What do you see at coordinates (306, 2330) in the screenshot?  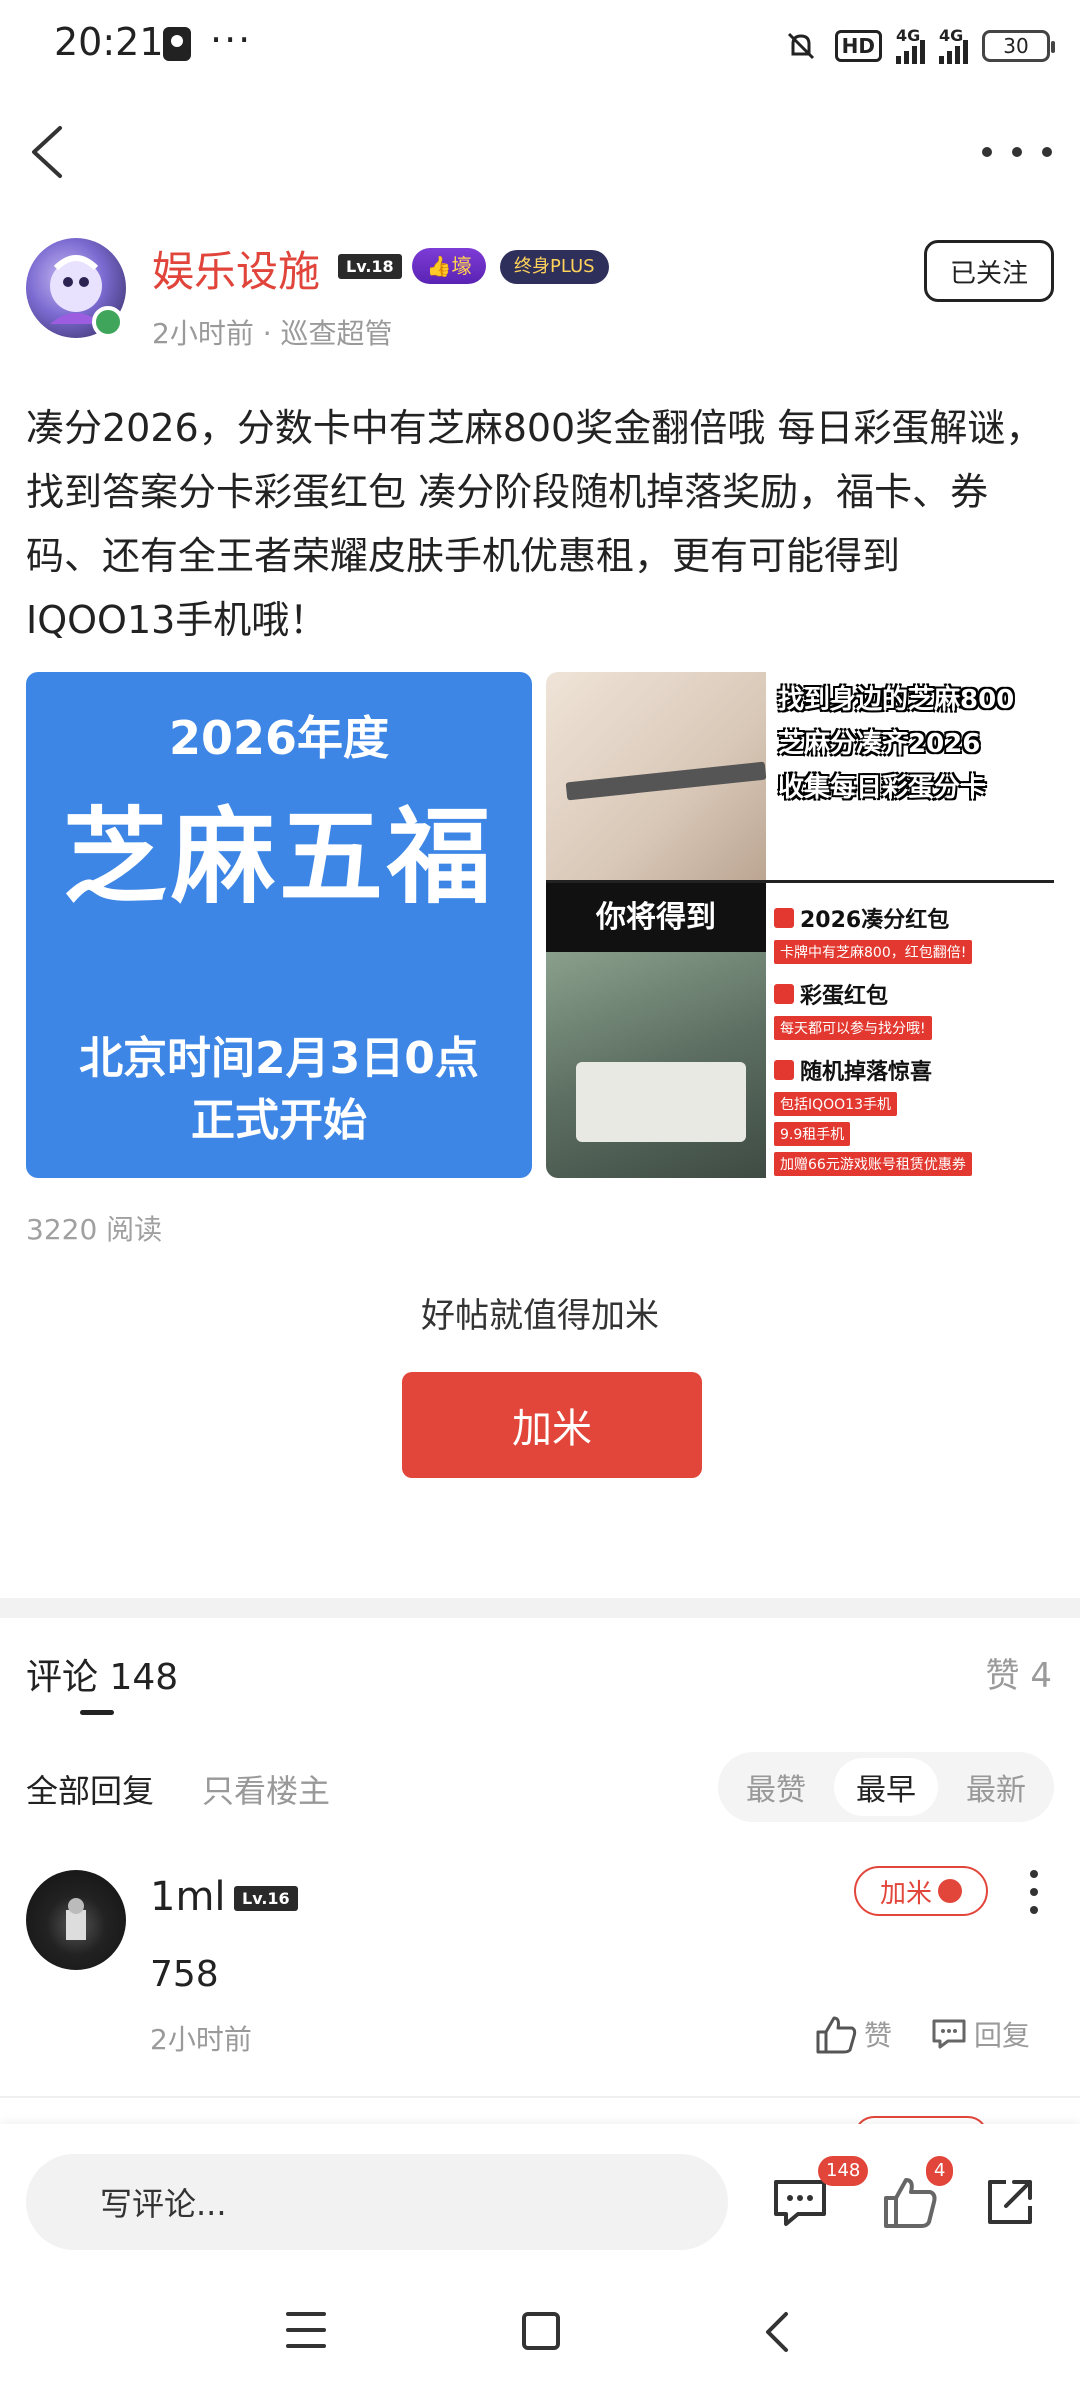 I see `recent-apps-icon` at bounding box center [306, 2330].